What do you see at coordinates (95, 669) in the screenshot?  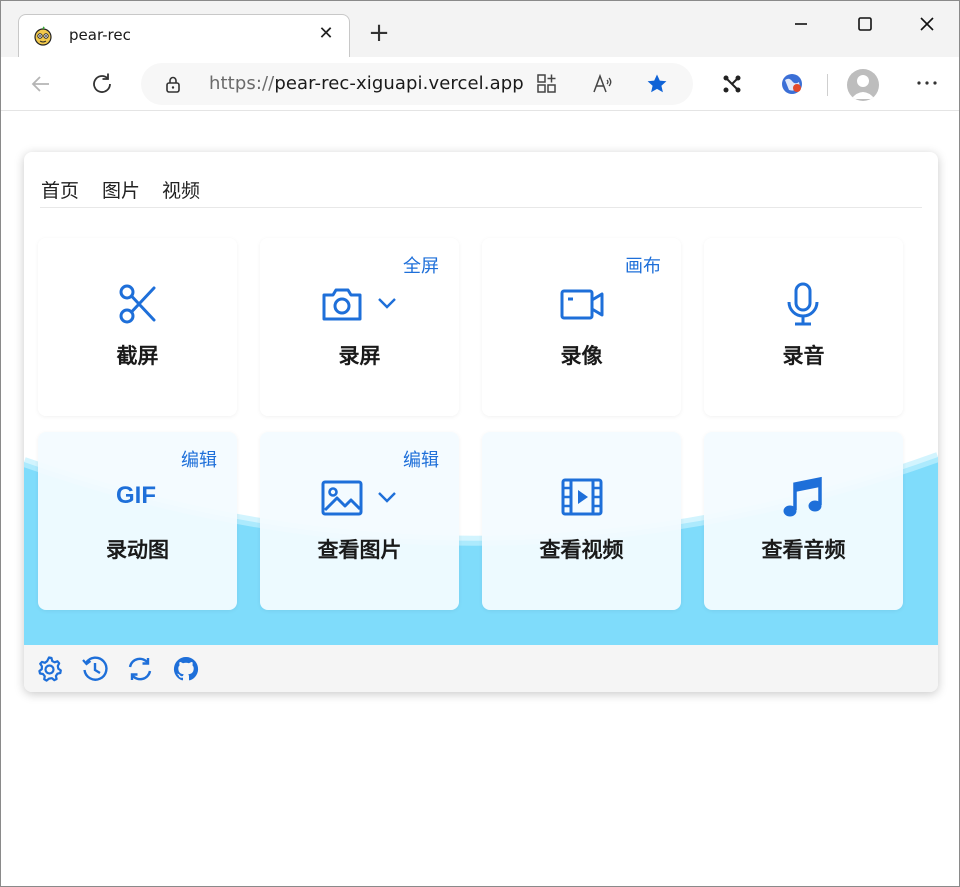 I see `history-icon` at bounding box center [95, 669].